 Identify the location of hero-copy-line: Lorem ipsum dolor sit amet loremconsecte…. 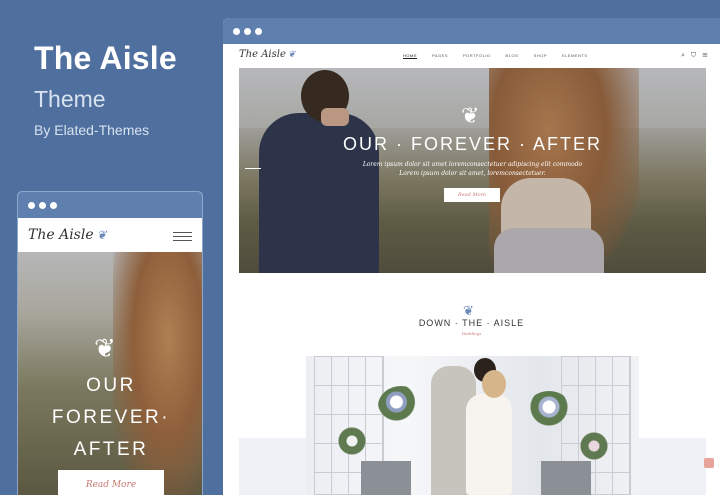
(472, 164).